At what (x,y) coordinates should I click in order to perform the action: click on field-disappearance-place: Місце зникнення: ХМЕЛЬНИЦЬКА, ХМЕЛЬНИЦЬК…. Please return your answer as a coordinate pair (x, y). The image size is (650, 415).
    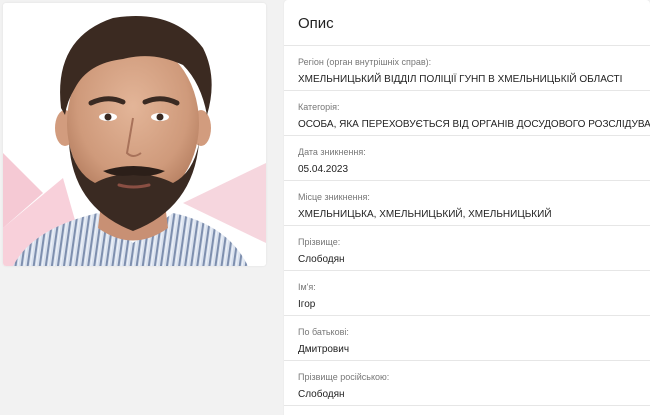
    Looking at the image, I should click on (467, 203).